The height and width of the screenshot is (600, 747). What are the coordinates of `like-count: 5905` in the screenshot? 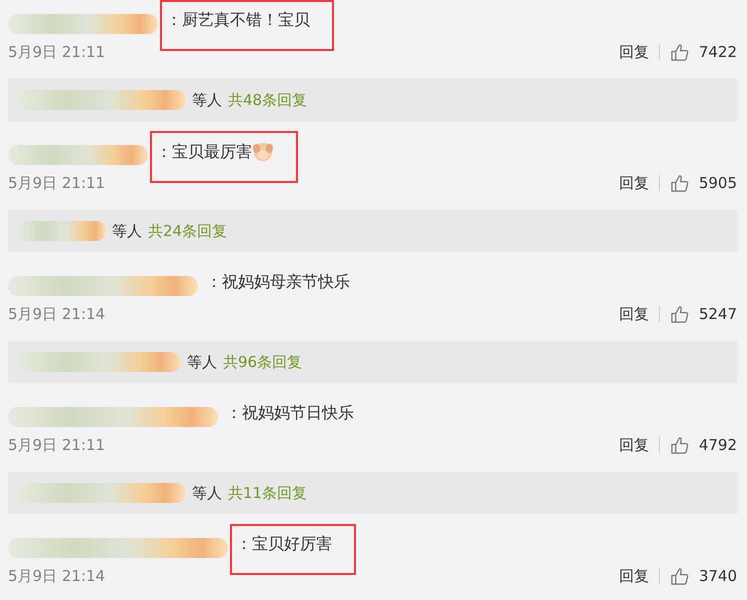 It's located at (717, 183).